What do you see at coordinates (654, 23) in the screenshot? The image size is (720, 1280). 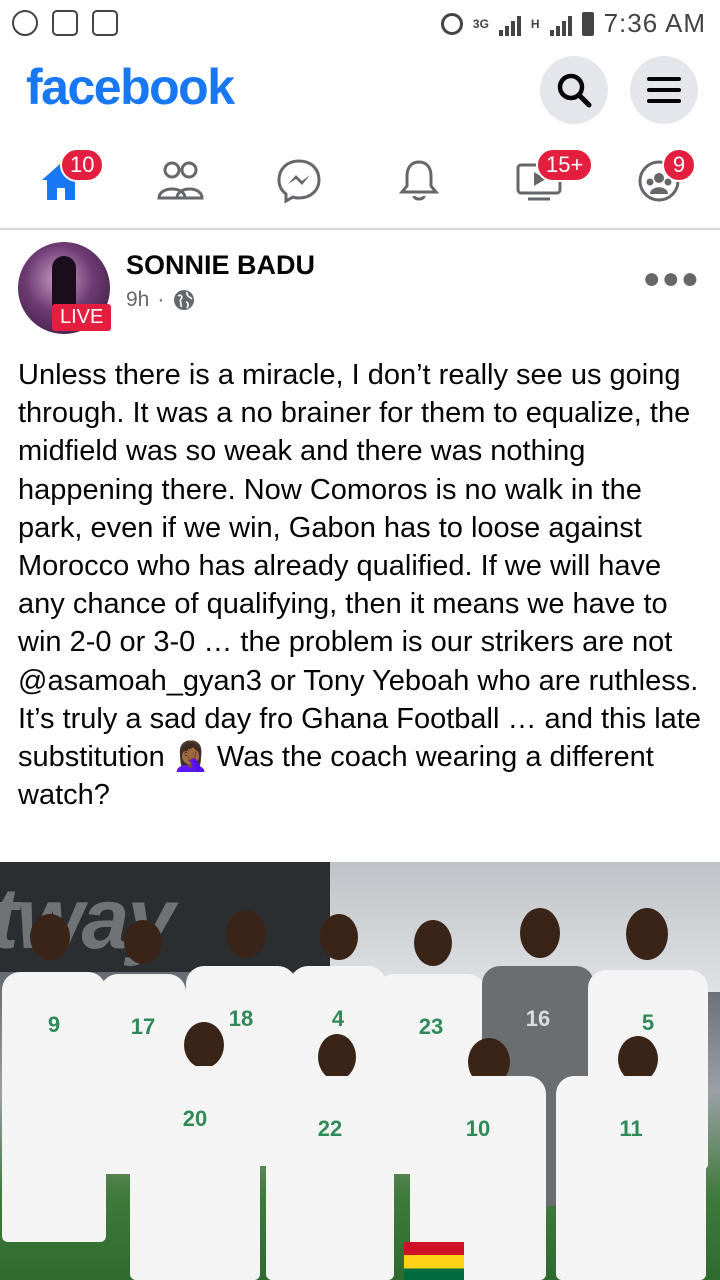 I see `clock: 7:36 AM` at bounding box center [654, 23].